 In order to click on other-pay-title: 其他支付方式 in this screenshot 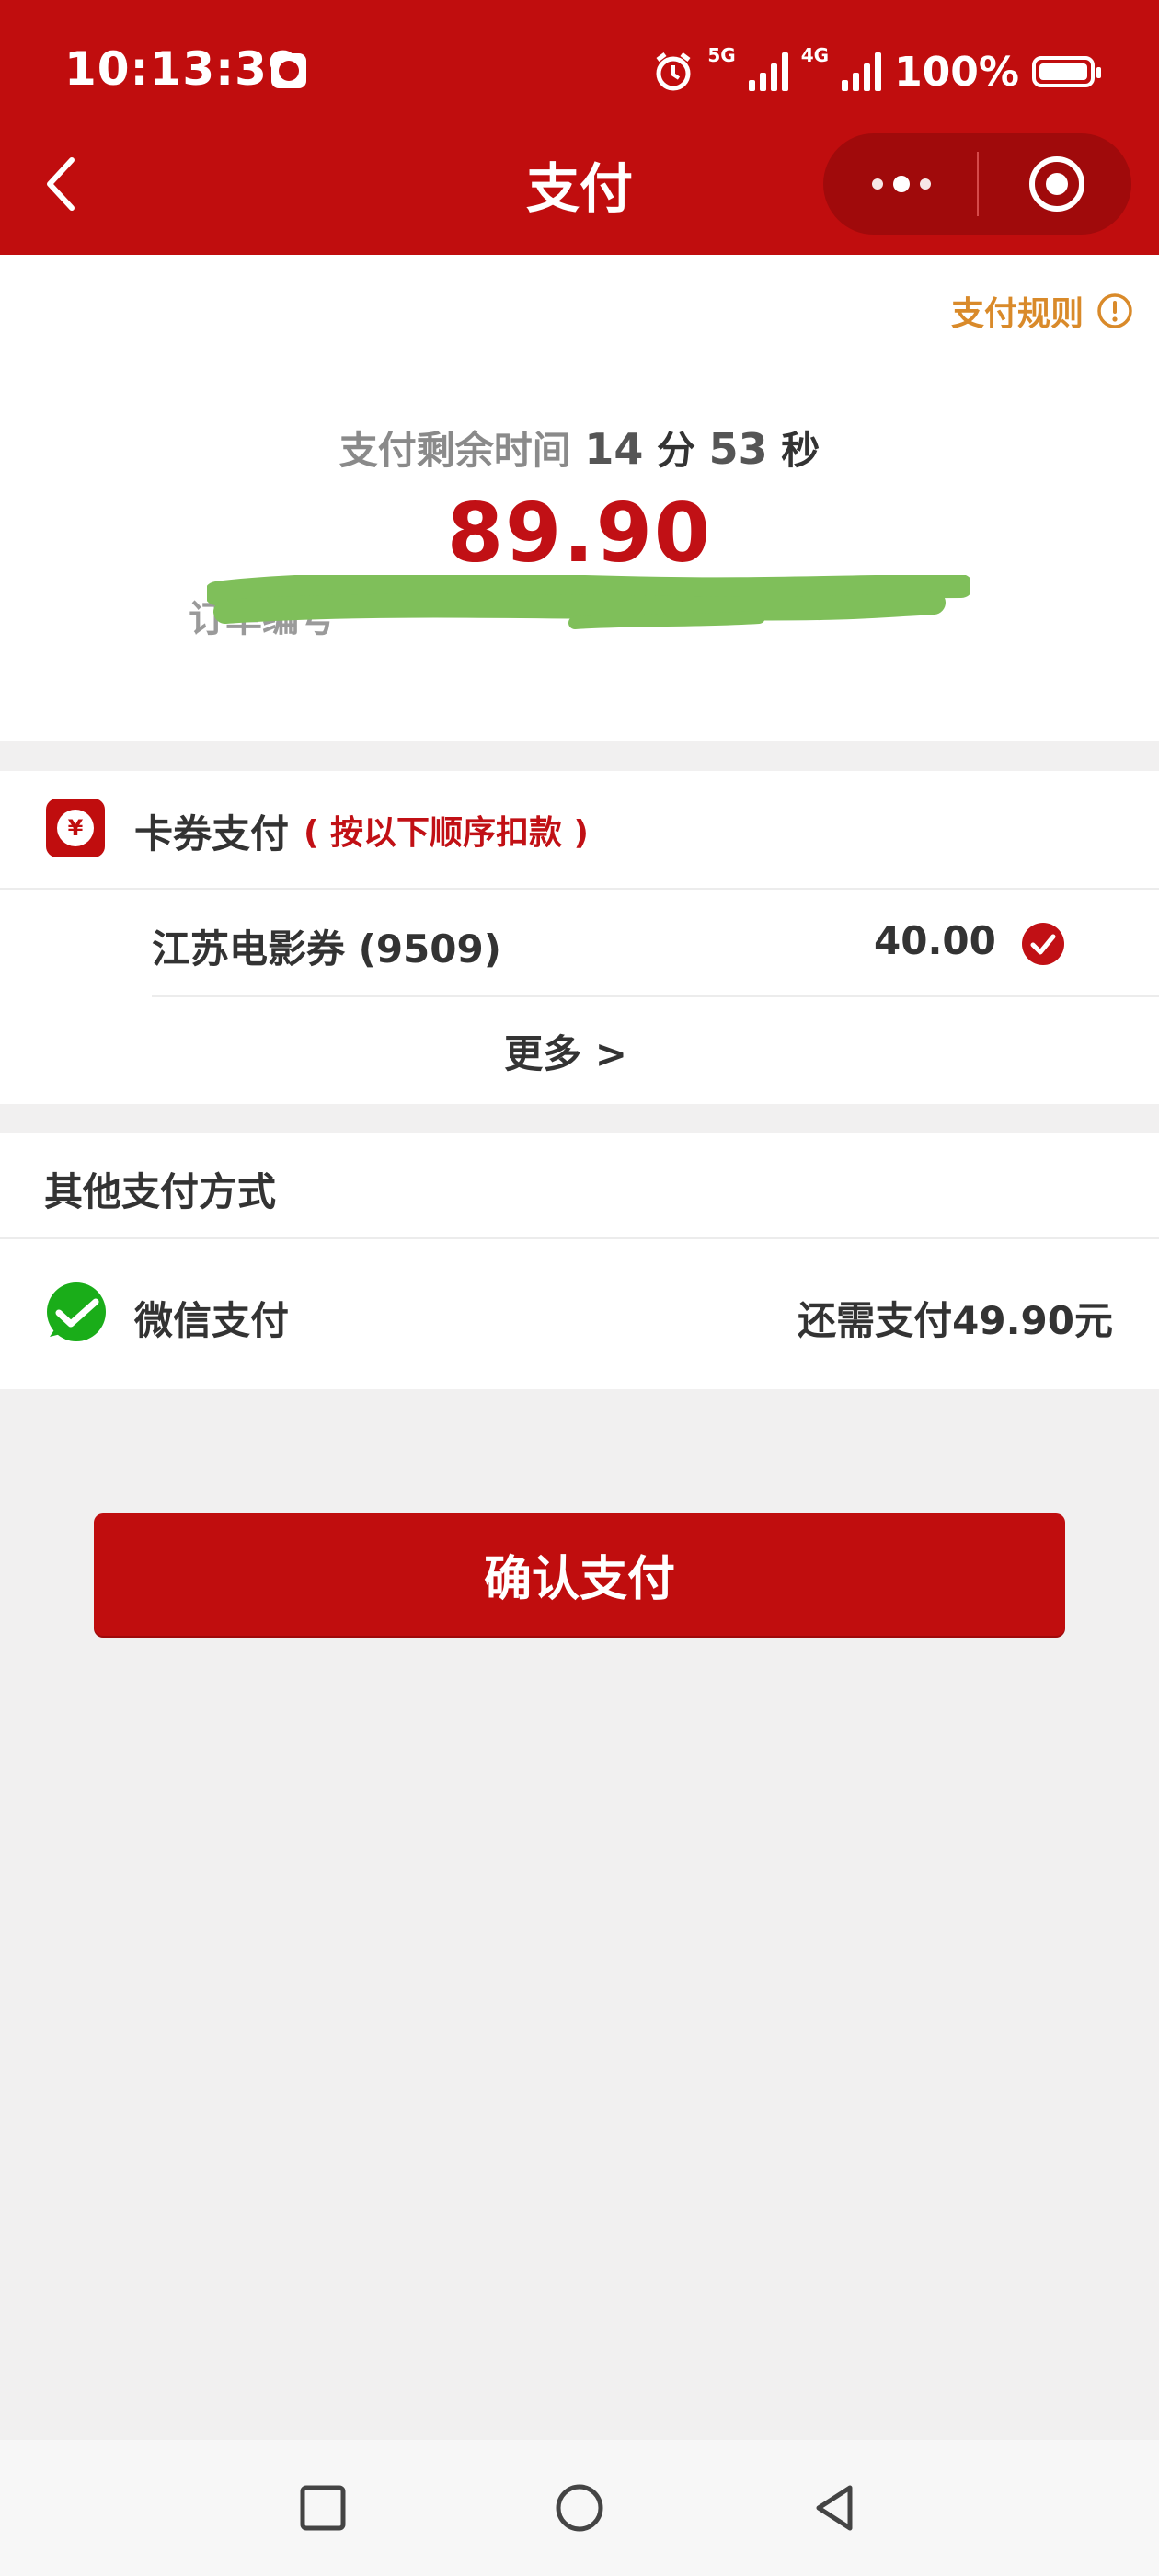, I will do `click(160, 1191)`.